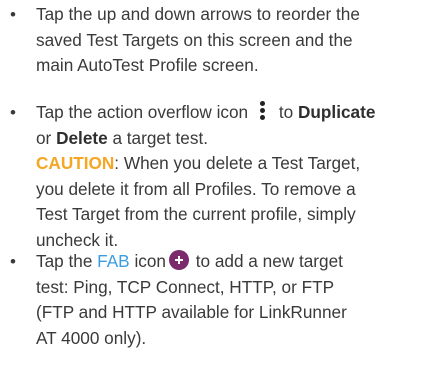 The image size is (437, 381). I want to click on more-vert-icon, so click(262, 111).